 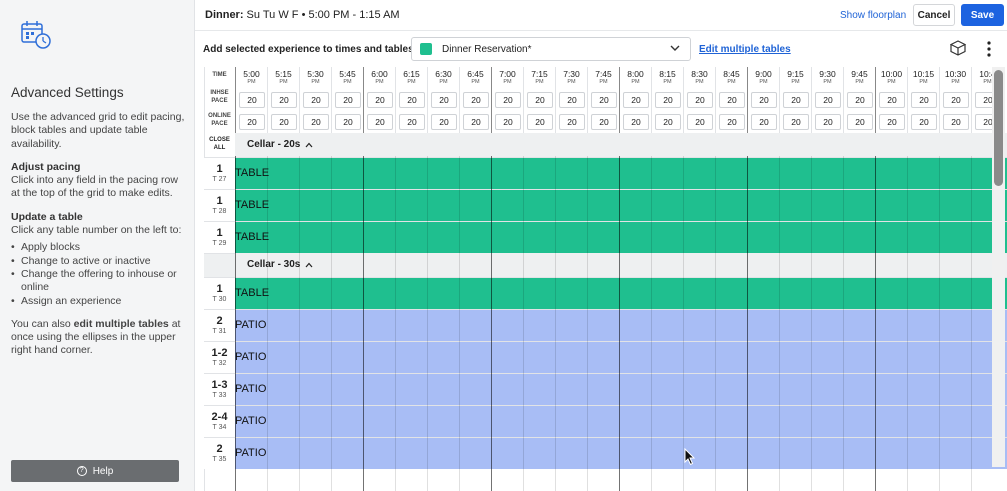 What do you see at coordinates (219, 148) in the screenshot?
I see `close-all-label-line2: ALL` at bounding box center [219, 148].